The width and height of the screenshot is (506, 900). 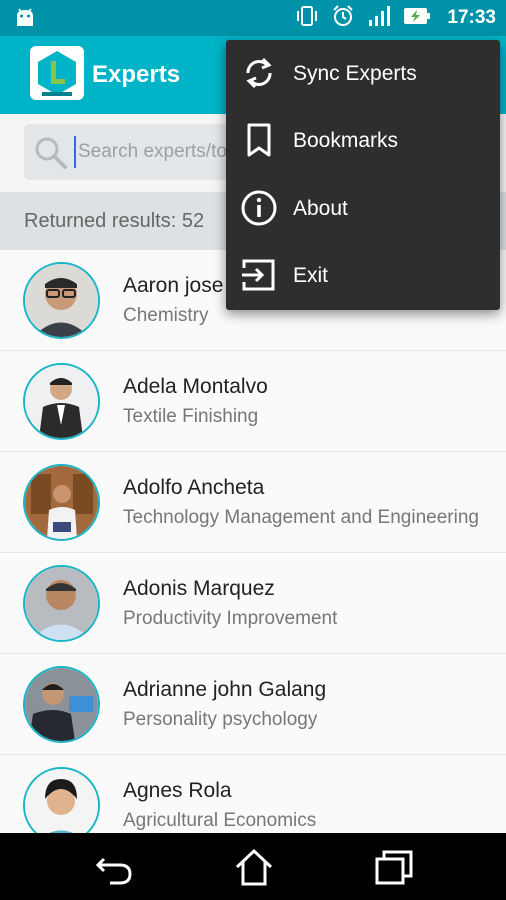 What do you see at coordinates (114, 221) in the screenshot?
I see `results-count: Returned results: 52` at bounding box center [114, 221].